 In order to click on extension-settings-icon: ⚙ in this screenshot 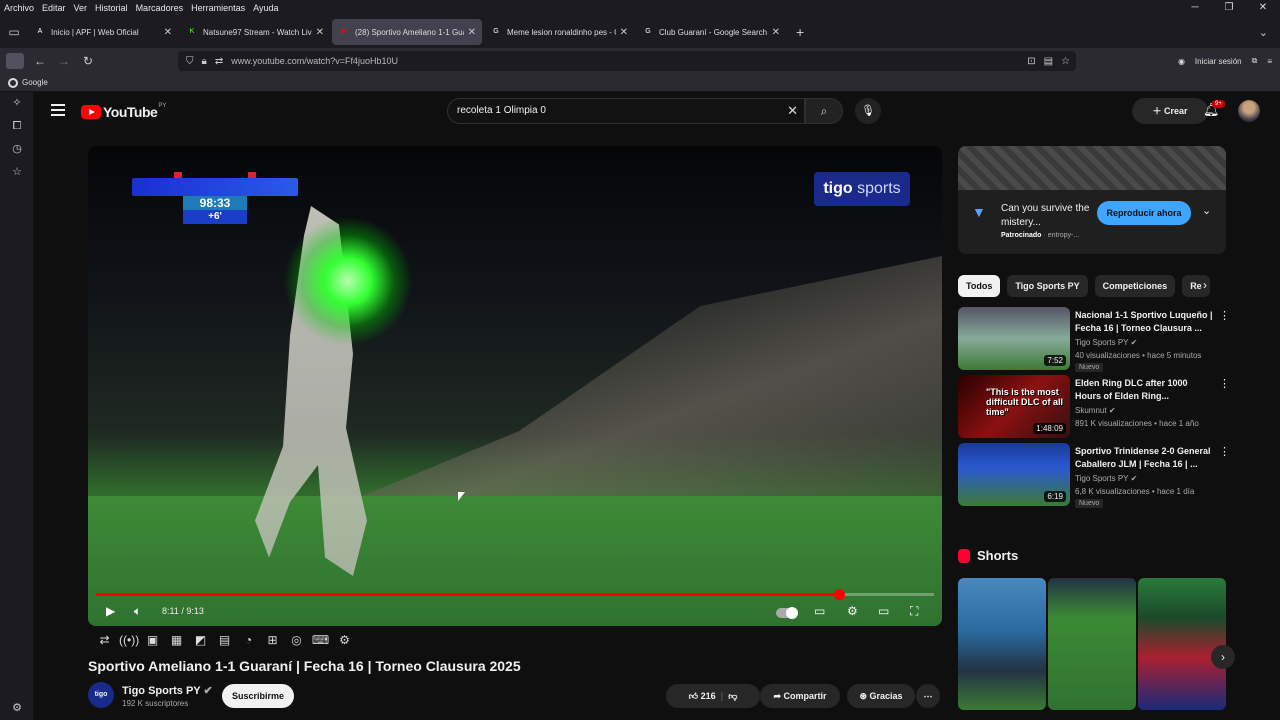, I will do `click(344, 640)`.